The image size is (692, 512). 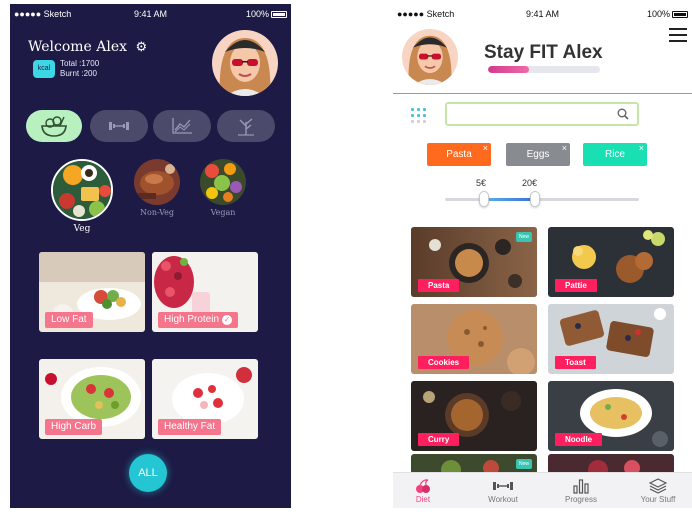 I want to click on diet-type-vegan: Vegan, so click(x=223, y=188).